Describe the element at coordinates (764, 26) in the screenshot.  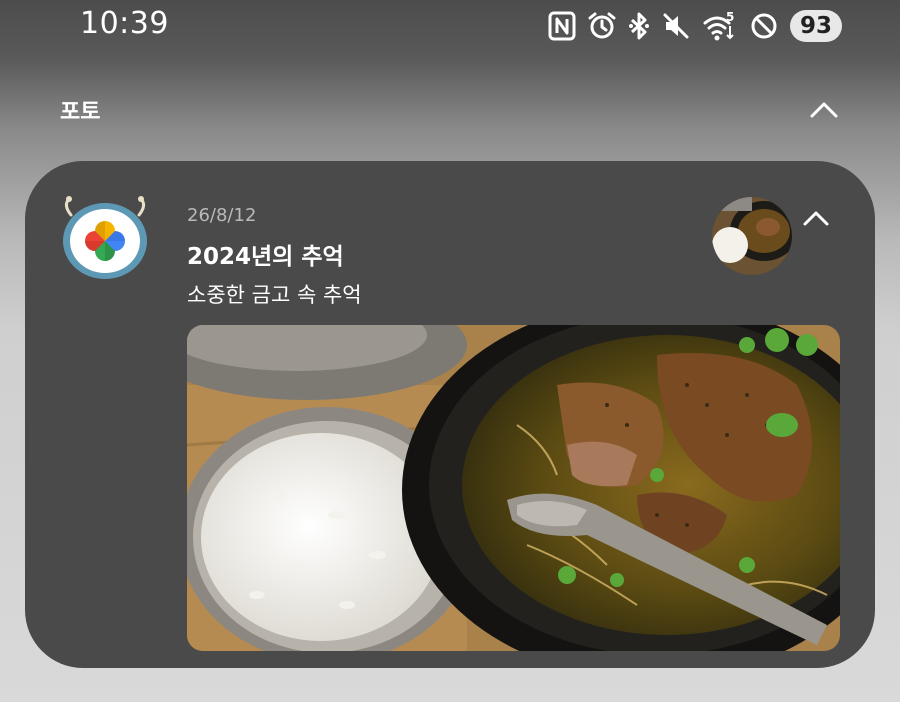
I see `do-not-disturb-icon` at that location.